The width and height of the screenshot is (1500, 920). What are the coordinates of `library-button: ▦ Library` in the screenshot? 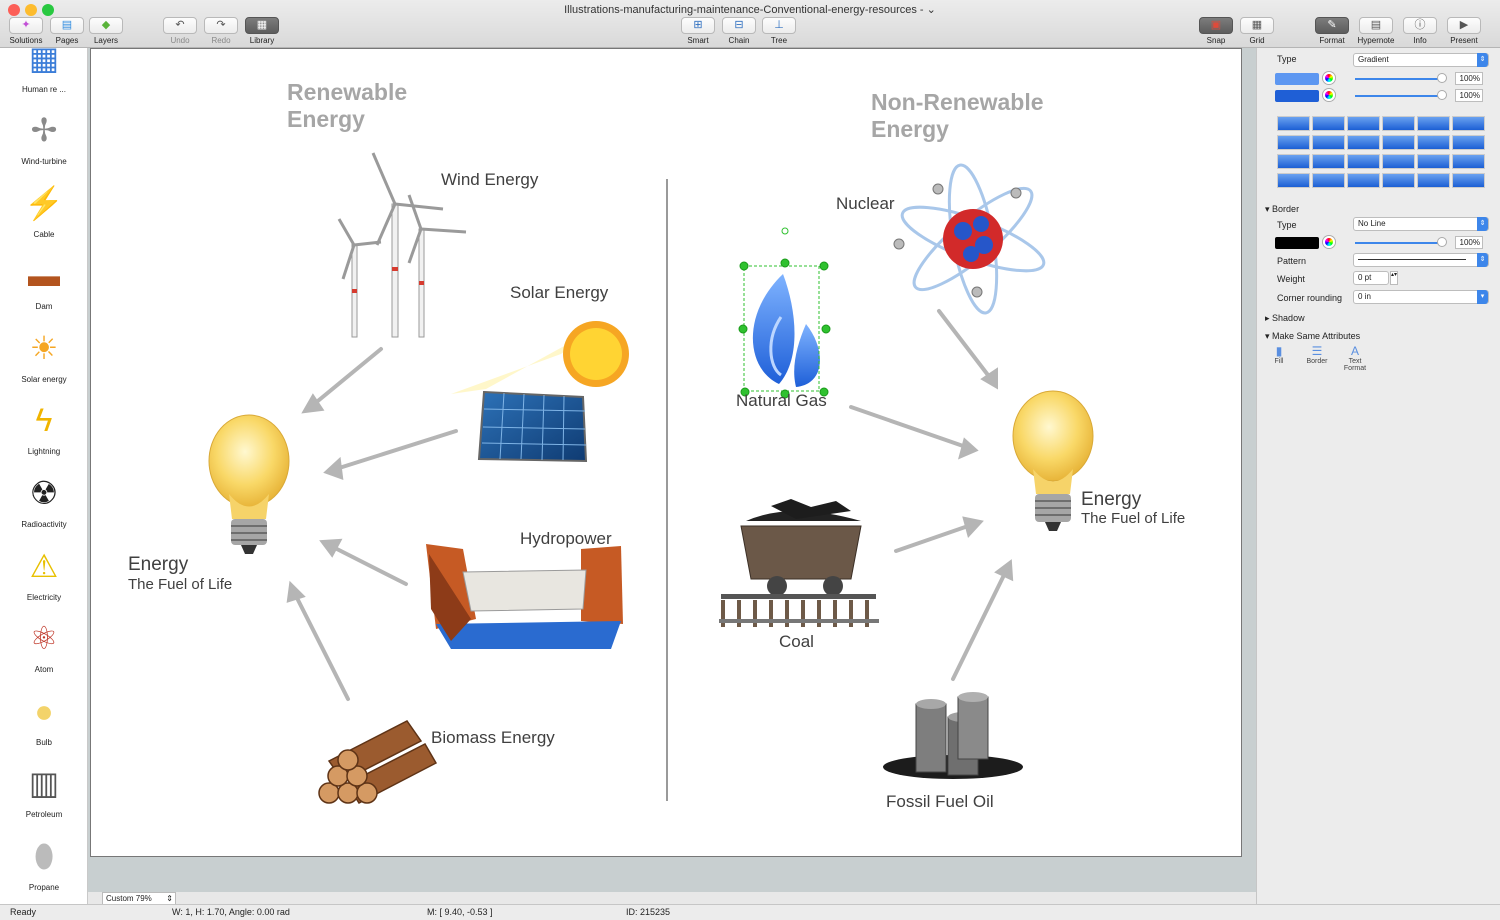 It's located at (262, 31).